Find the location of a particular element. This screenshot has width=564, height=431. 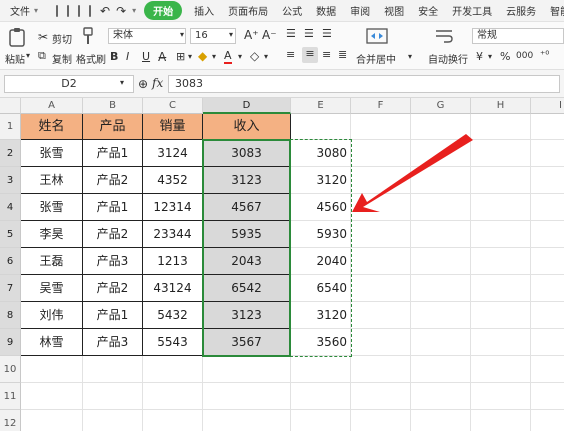

red-arrow-annotation is located at coordinates (412, 173).